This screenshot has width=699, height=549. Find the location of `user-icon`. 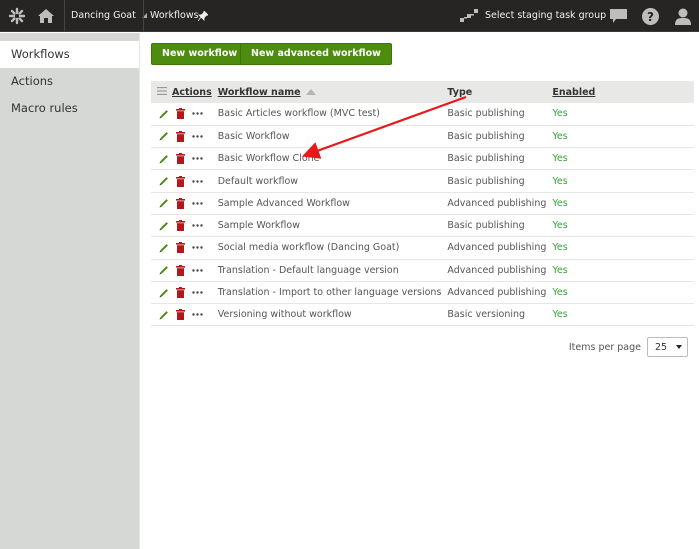

user-icon is located at coordinates (683, 16).